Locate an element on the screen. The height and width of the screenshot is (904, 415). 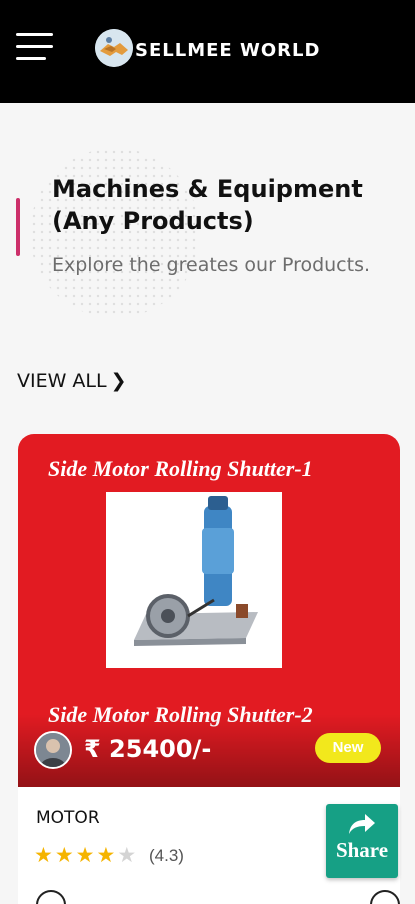
seller-avatar is located at coordinates (53, 750).